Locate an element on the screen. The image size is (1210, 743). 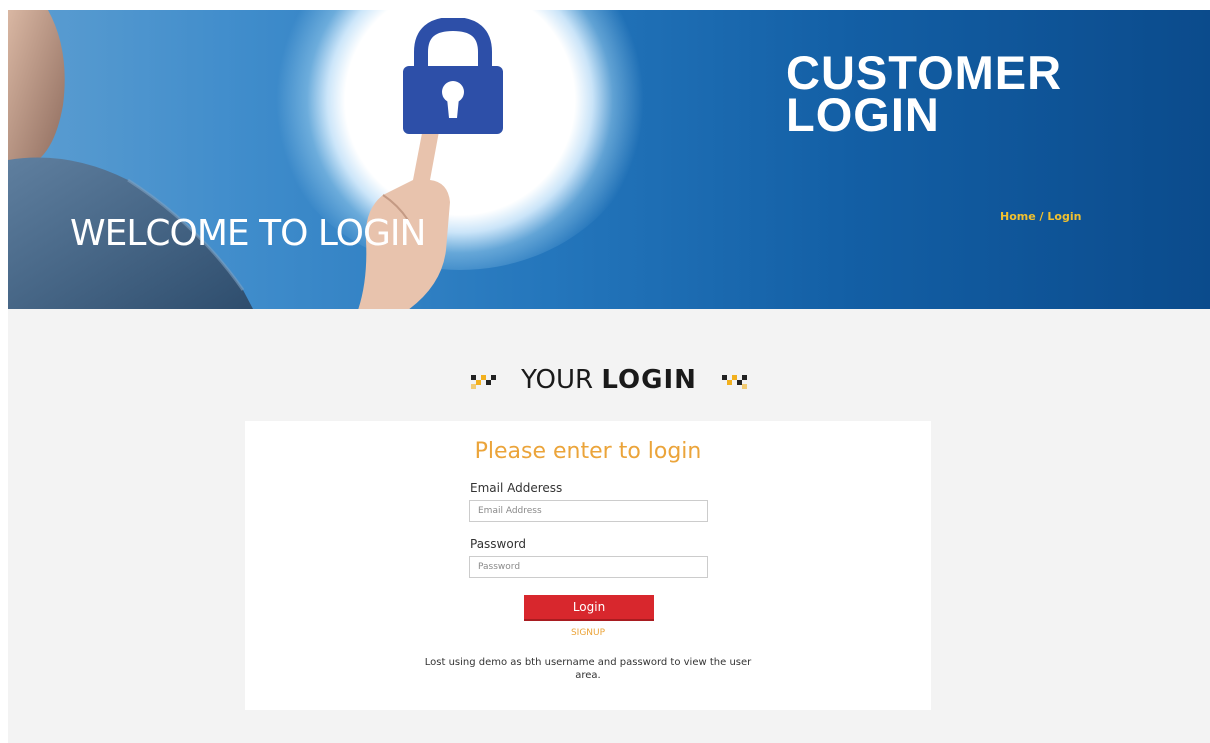
email-label: Email Adderess is located at coordinates (516, 488).